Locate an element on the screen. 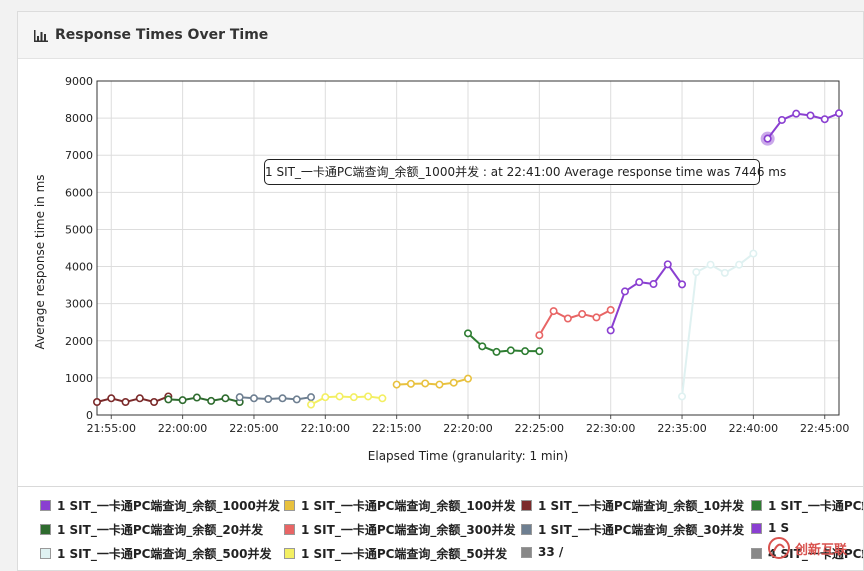  x-tick-label: 22:15:00 is located at coordinates (396, 428).